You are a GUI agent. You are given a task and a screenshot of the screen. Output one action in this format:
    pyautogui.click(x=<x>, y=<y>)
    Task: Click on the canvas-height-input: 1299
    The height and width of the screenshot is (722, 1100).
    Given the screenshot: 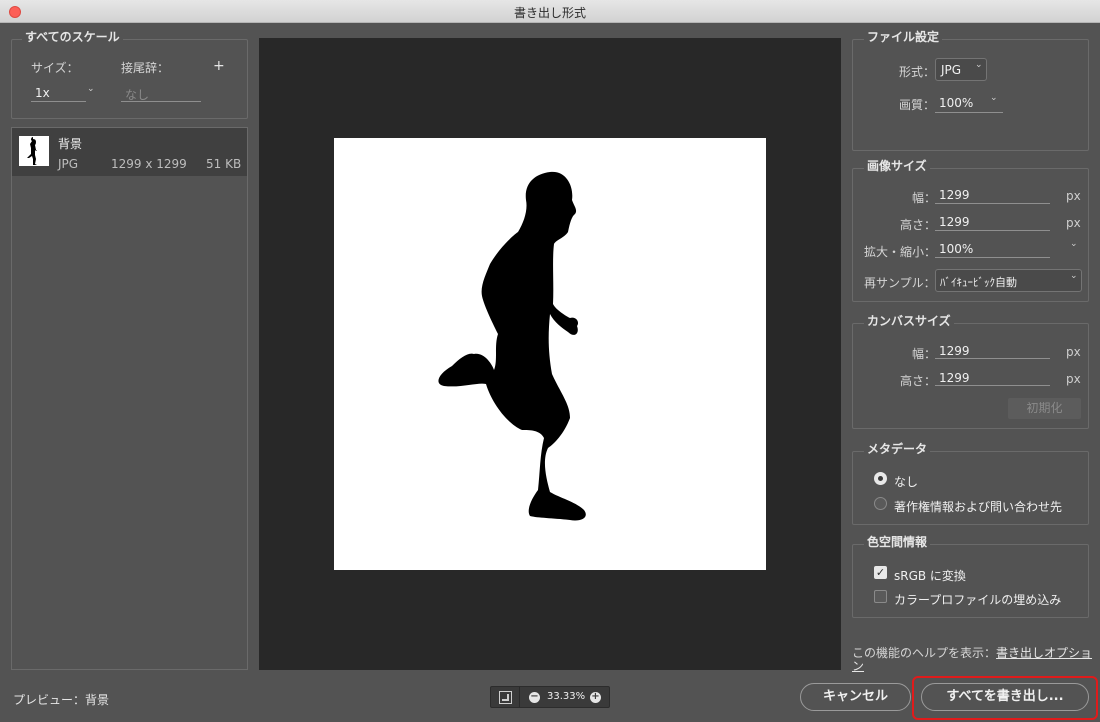 What is the action you would take?
    pyautogui.click(x=954, y=378)
    